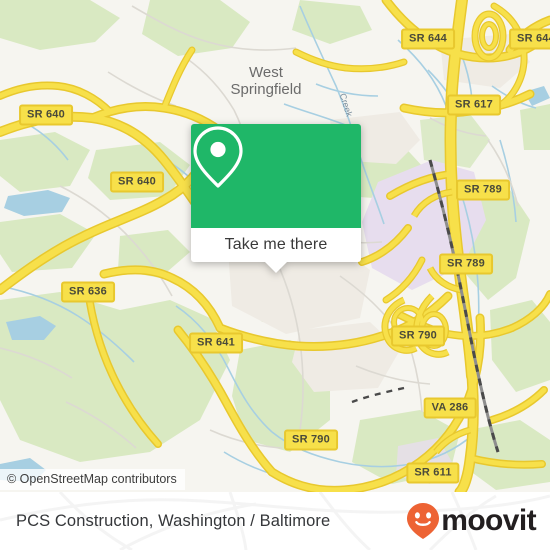  I want to click on card-pin-area, so click(276, 176).